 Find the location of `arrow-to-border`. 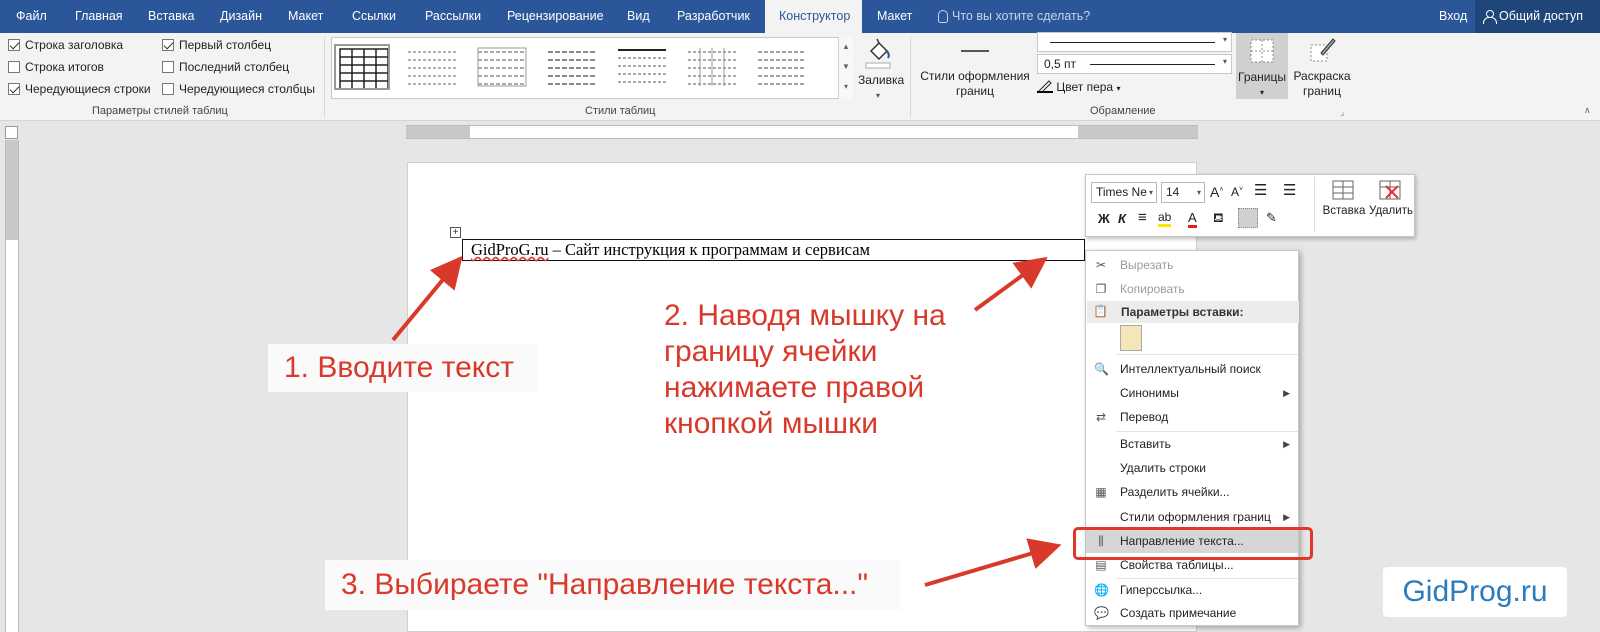

arrow-to-border is located at coordinates (1010, 284).